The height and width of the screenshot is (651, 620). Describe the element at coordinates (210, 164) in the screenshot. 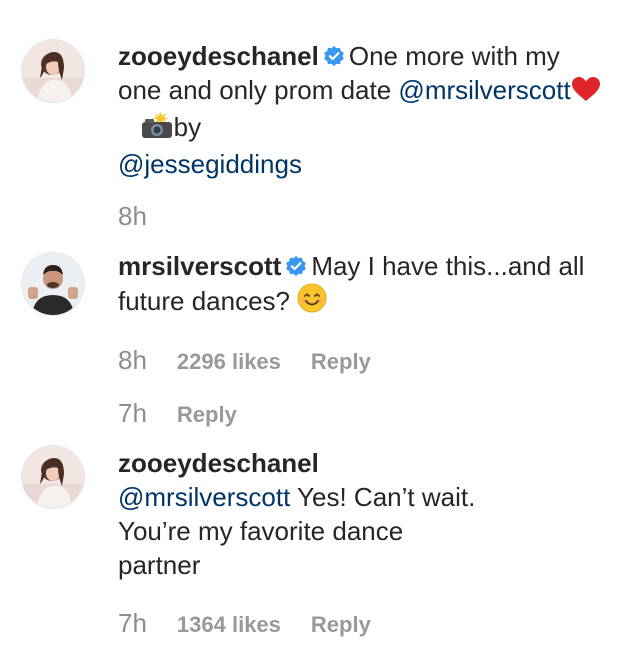

I see `mention-link: @jessegiddings` at that location.